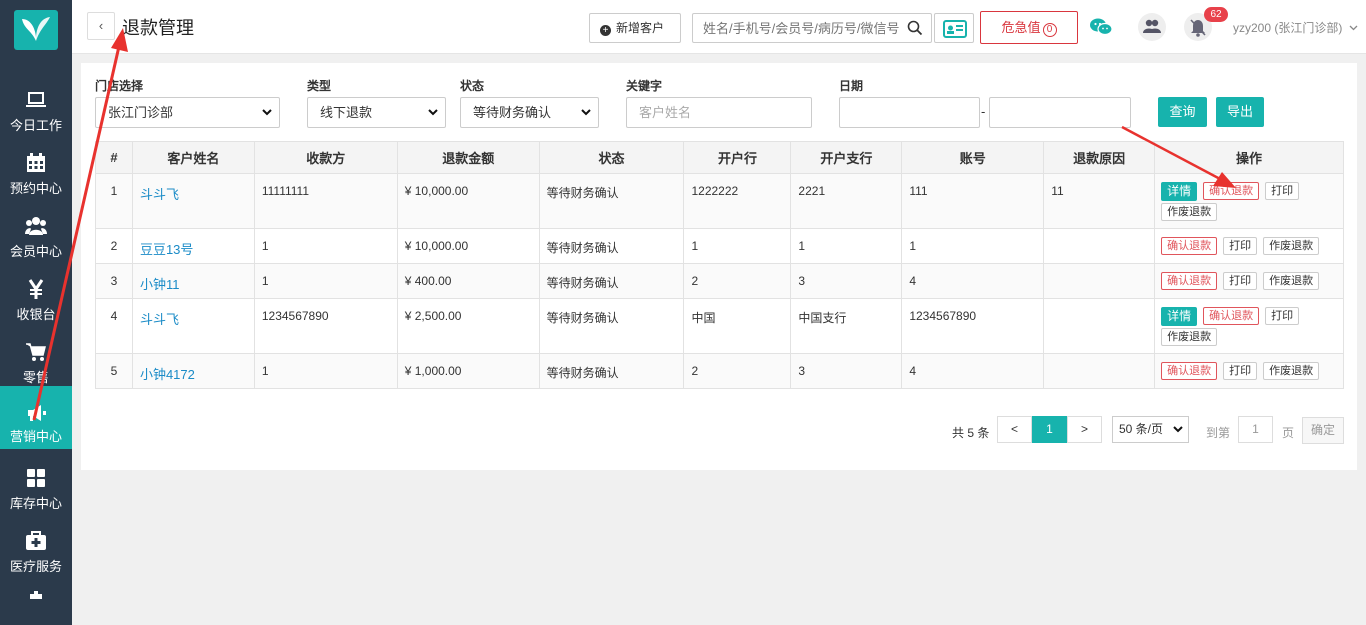 The width and height of the screenshot is (1366, 625). What do you see at coordinates (611, 157) in the screenshot?
I see `col-status: 状态` at bounding box center [611, 157].